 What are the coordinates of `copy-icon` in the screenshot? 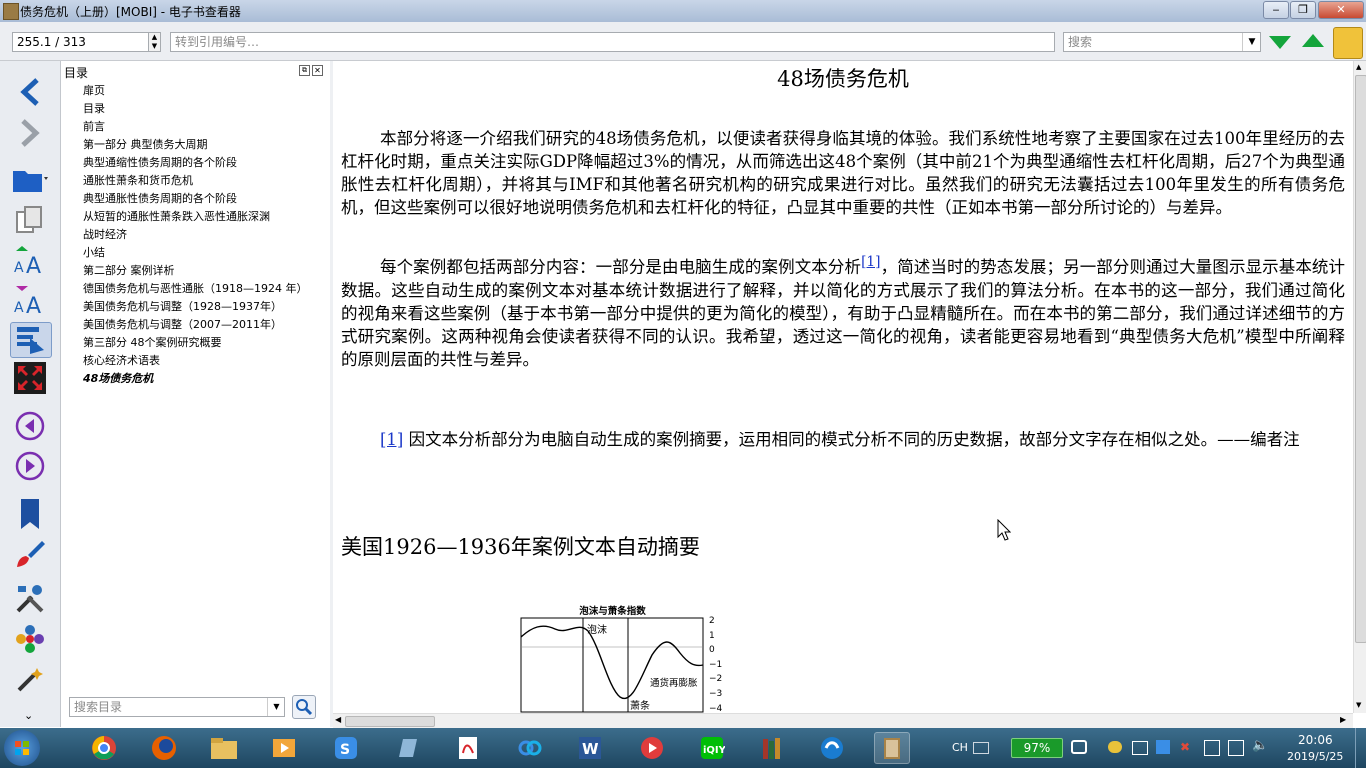 It's located at (29, 219).